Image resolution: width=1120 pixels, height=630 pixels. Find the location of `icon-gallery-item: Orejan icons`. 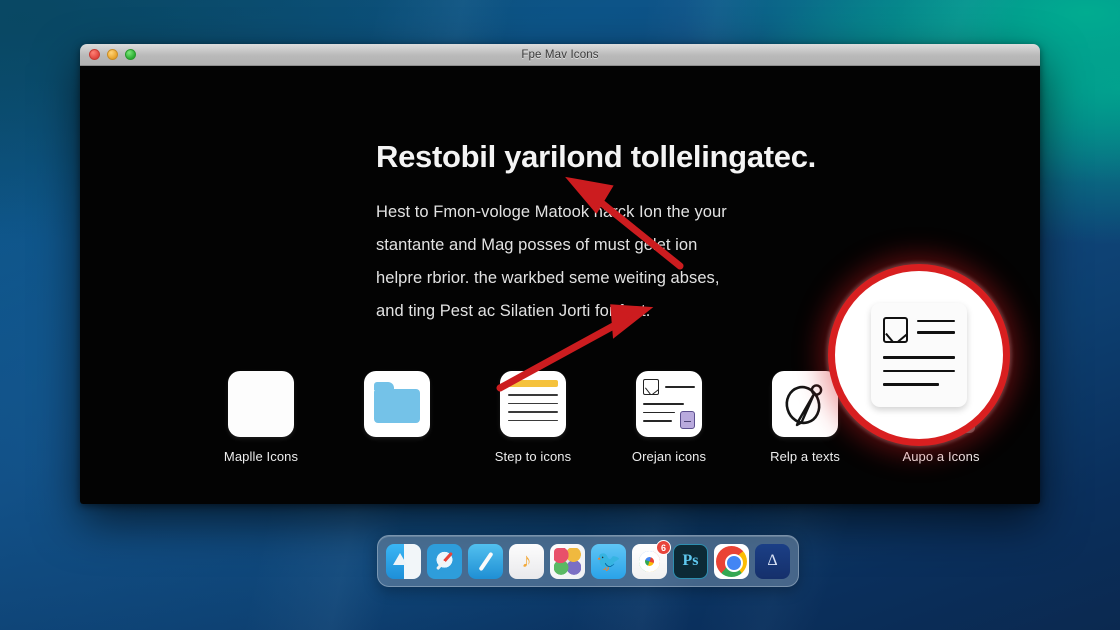

icon-gallery-item: Orejan icons is located at coordinates (669, 417).